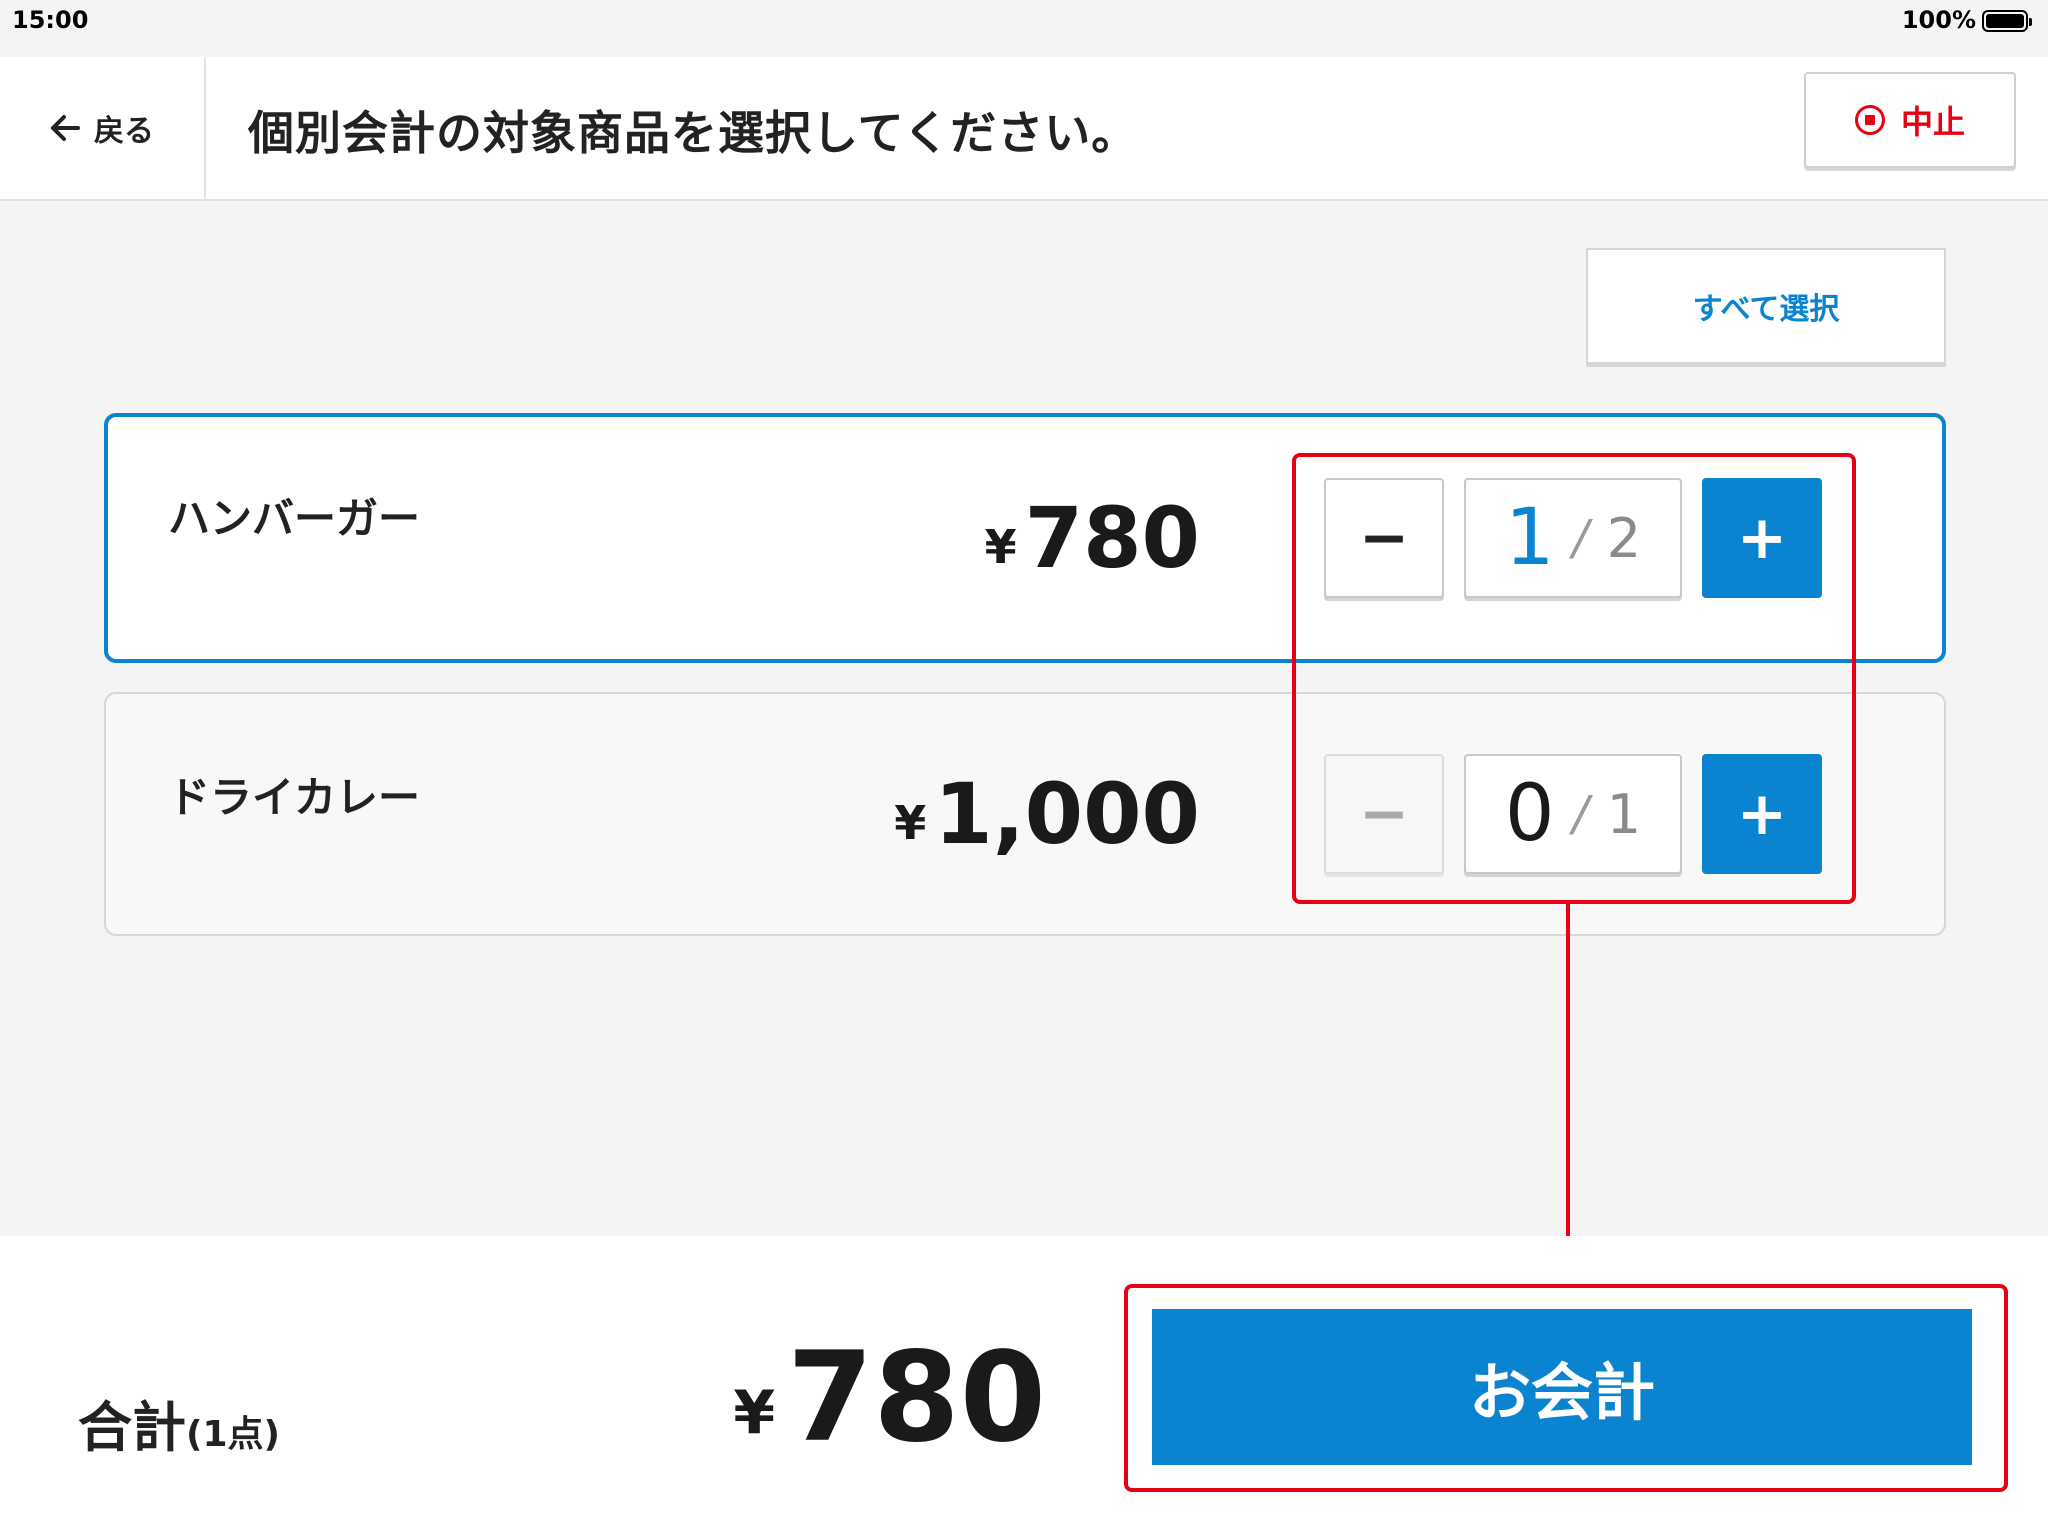  Describe the element at coordinates (124, 131) in the screenshot. I see `back-label: 戻る` at that location.